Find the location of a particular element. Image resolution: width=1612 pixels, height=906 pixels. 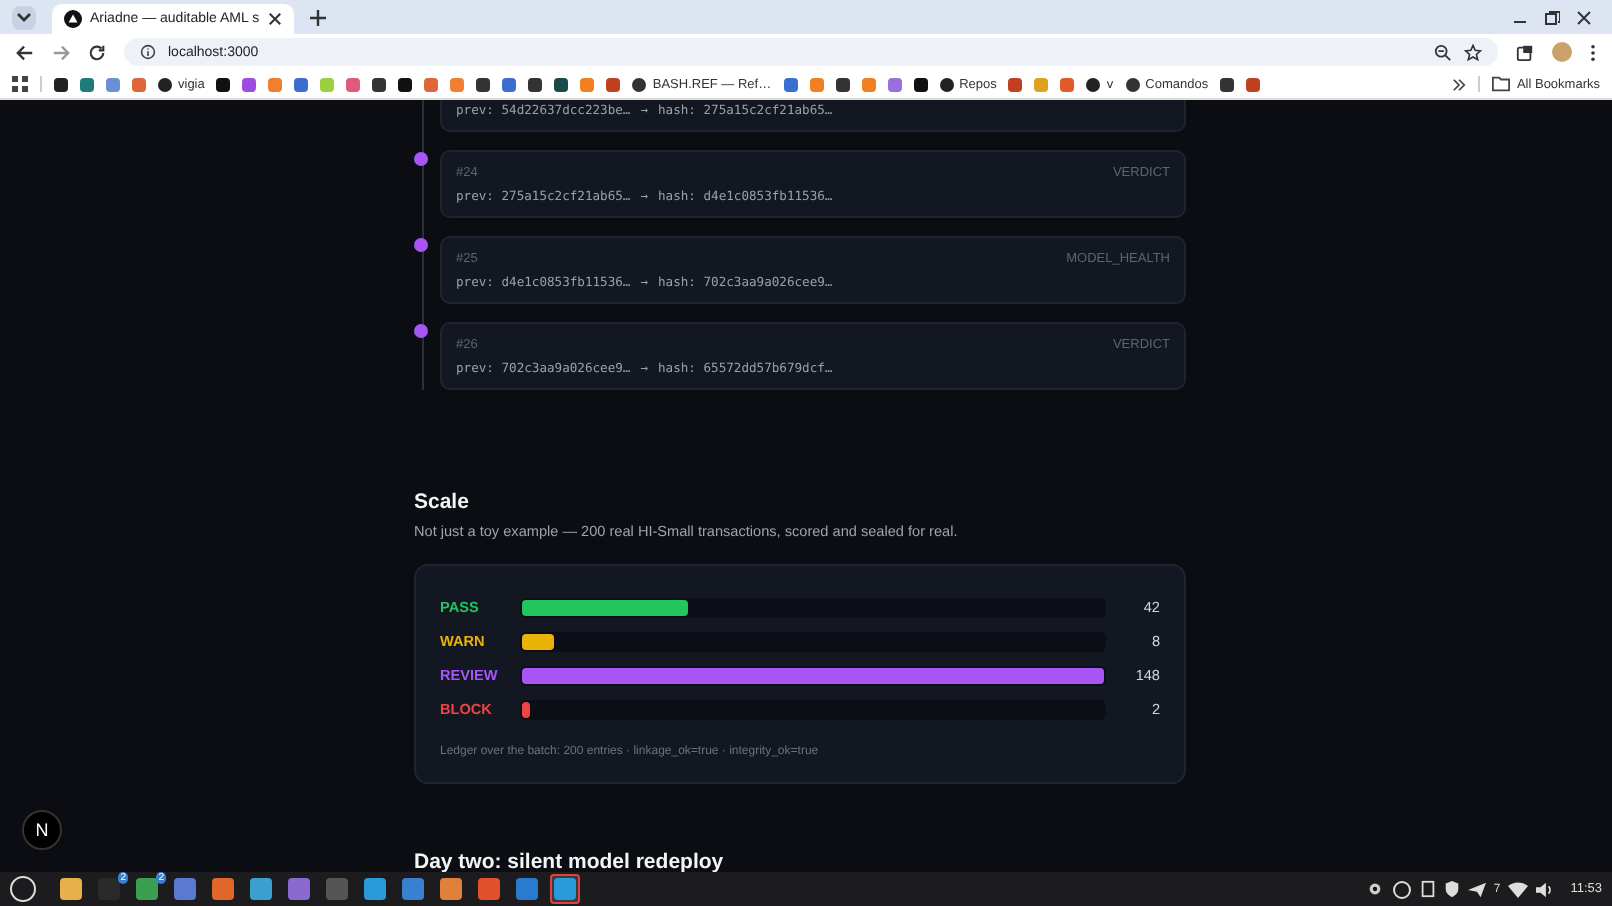

section-heading: Day two: silent model redeploy is located at coordinates (569, 861).